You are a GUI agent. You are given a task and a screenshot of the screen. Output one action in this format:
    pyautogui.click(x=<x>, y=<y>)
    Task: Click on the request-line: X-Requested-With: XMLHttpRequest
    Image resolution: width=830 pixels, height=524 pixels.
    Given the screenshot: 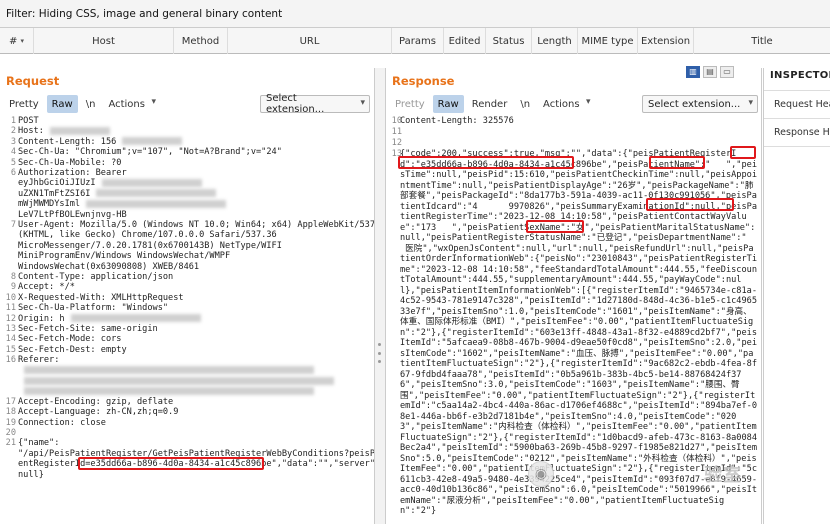 What is the action you would take?
    pyautogui.click(x=101, y=297)
    